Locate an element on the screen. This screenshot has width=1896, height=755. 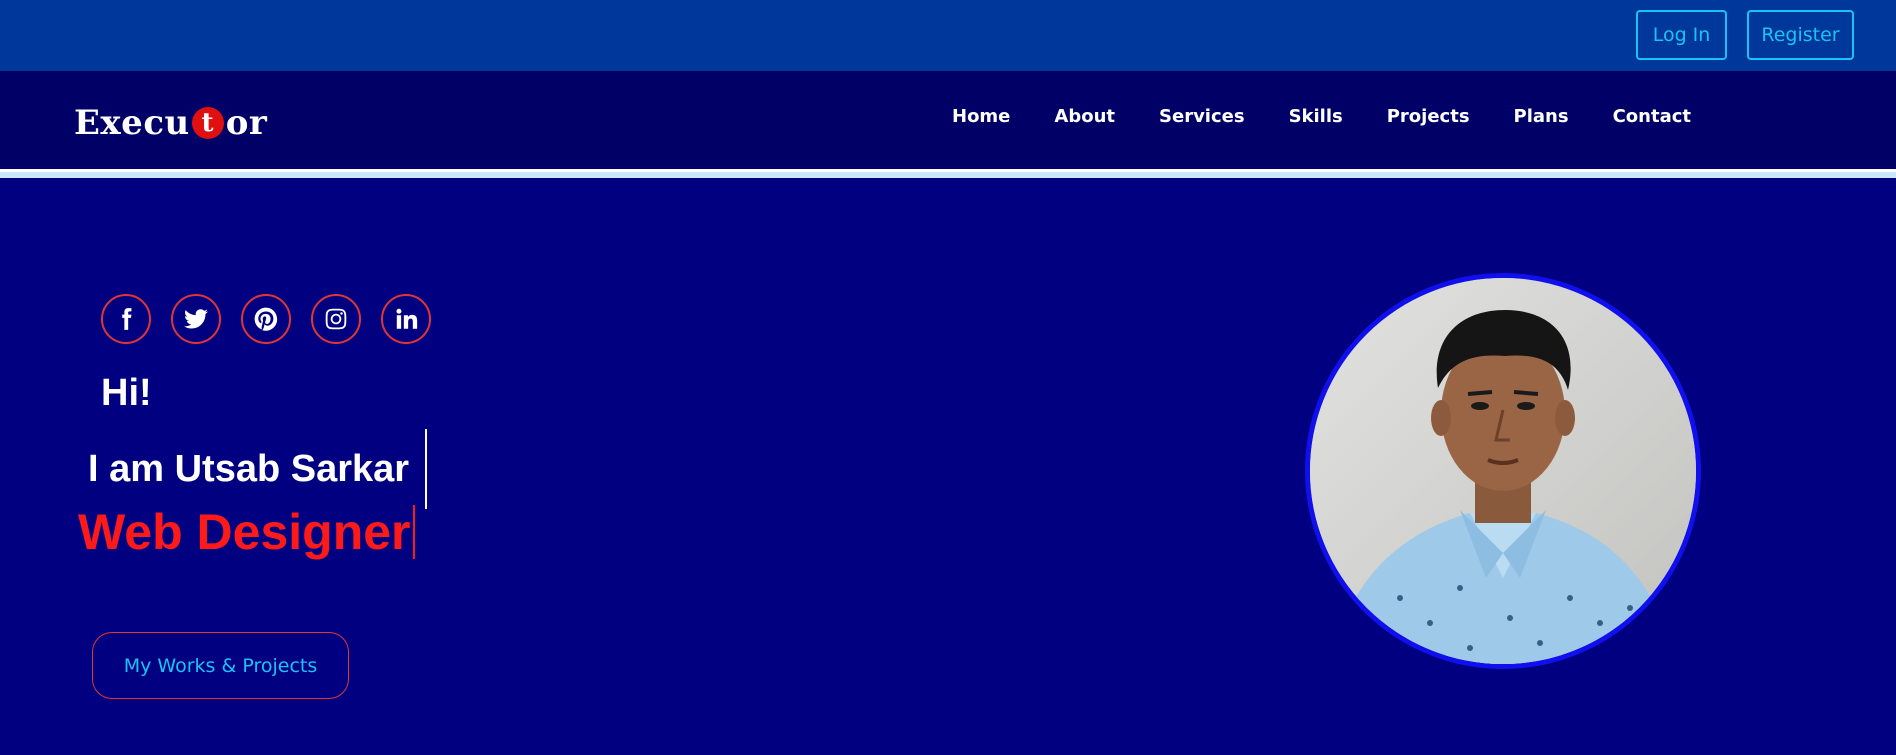
pinterest-icon is located at coordinates (266, 319).